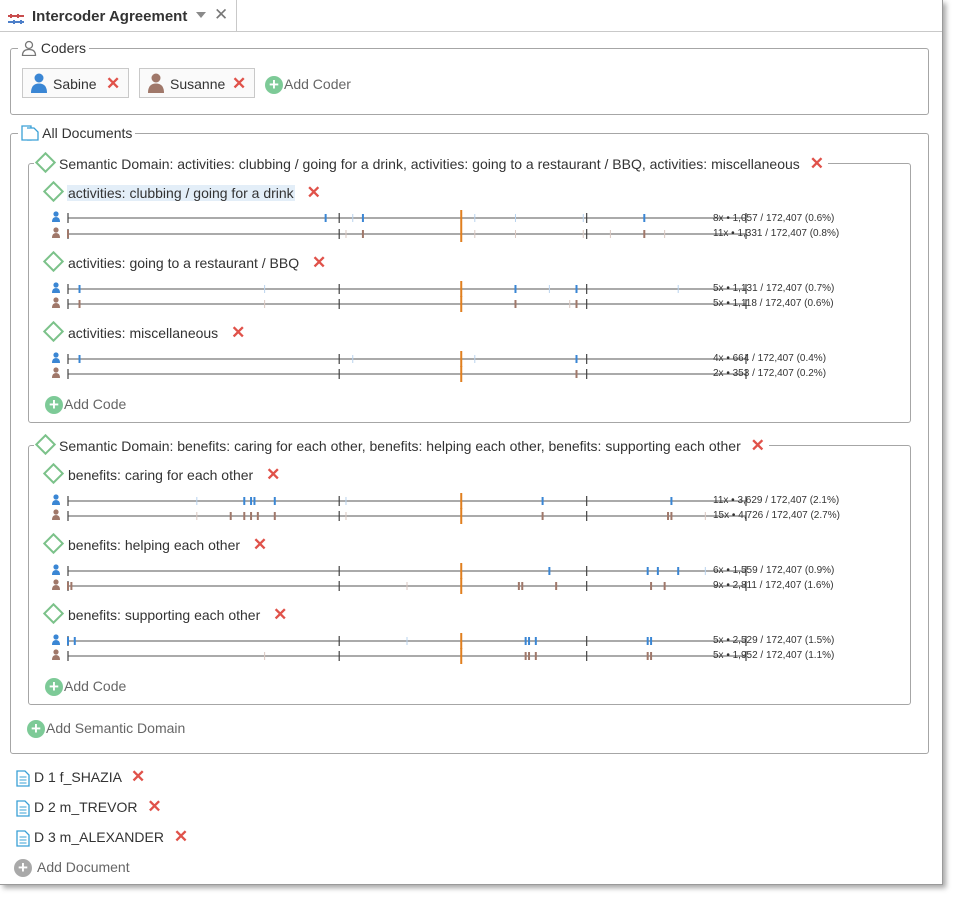  I want to click on all-documents-legend: All Documents, so click(77, 133).